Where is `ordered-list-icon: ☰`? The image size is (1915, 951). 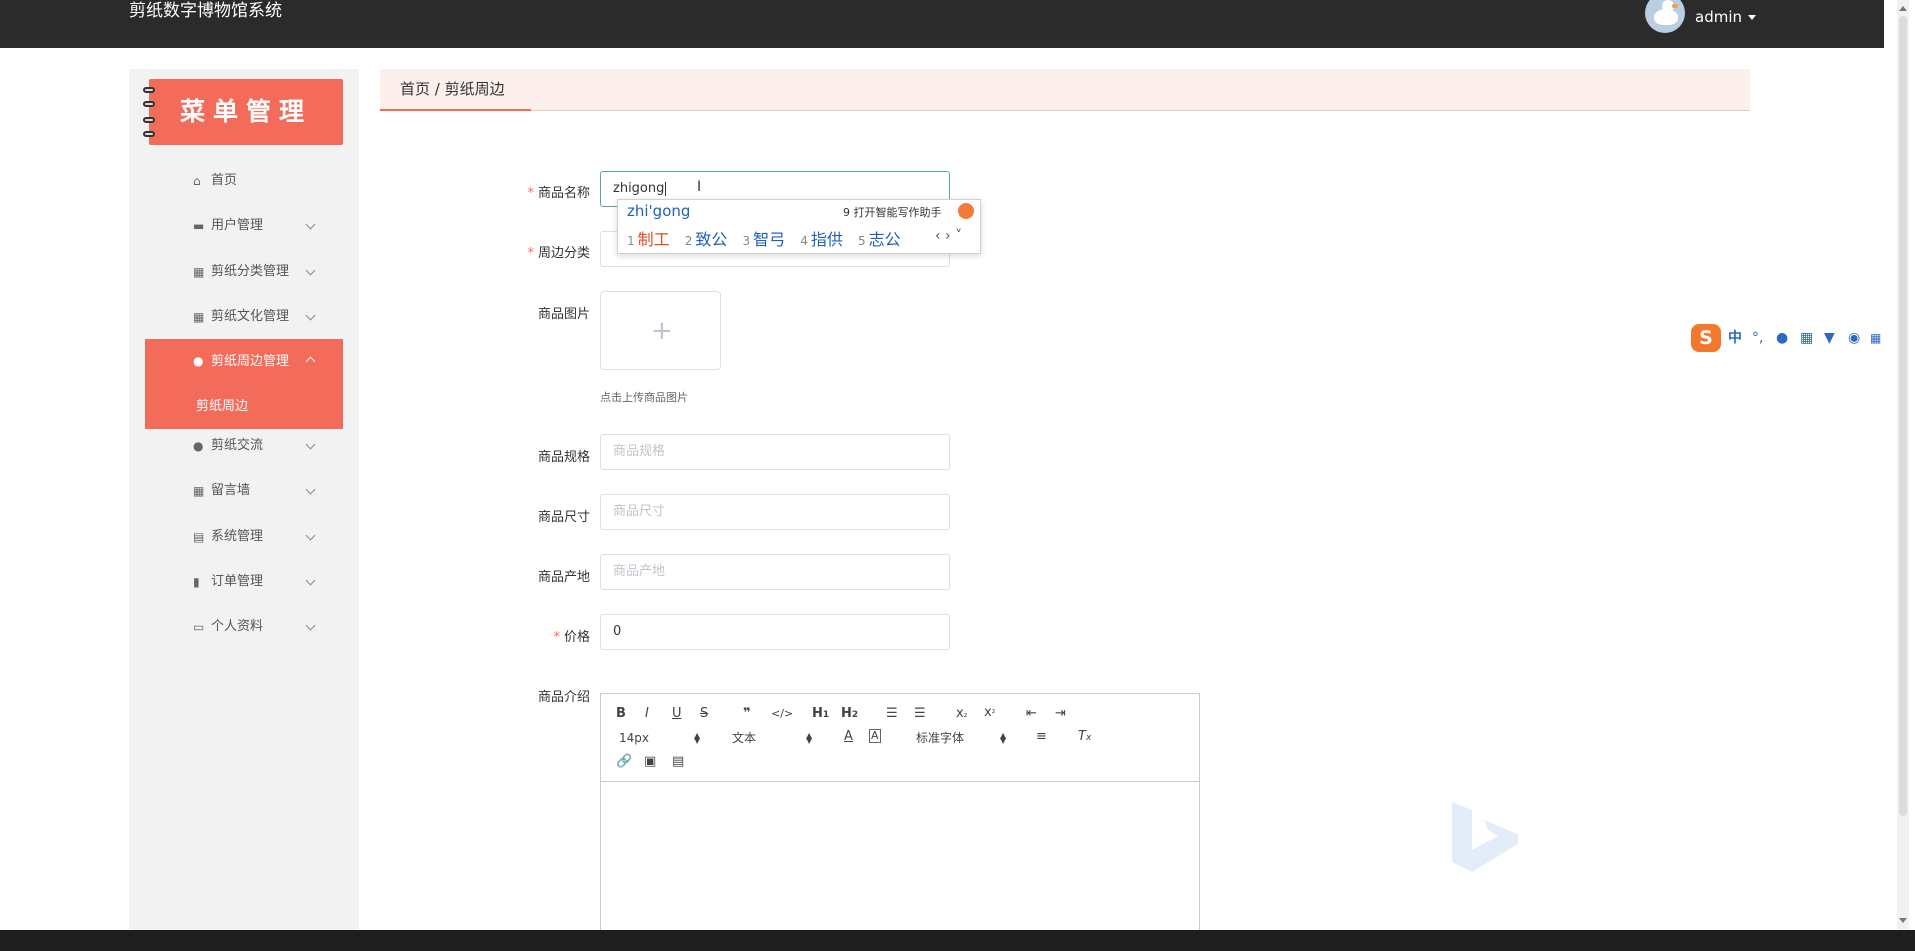
ordered-list-icon: ☰ is located at coordinates (892, 714).